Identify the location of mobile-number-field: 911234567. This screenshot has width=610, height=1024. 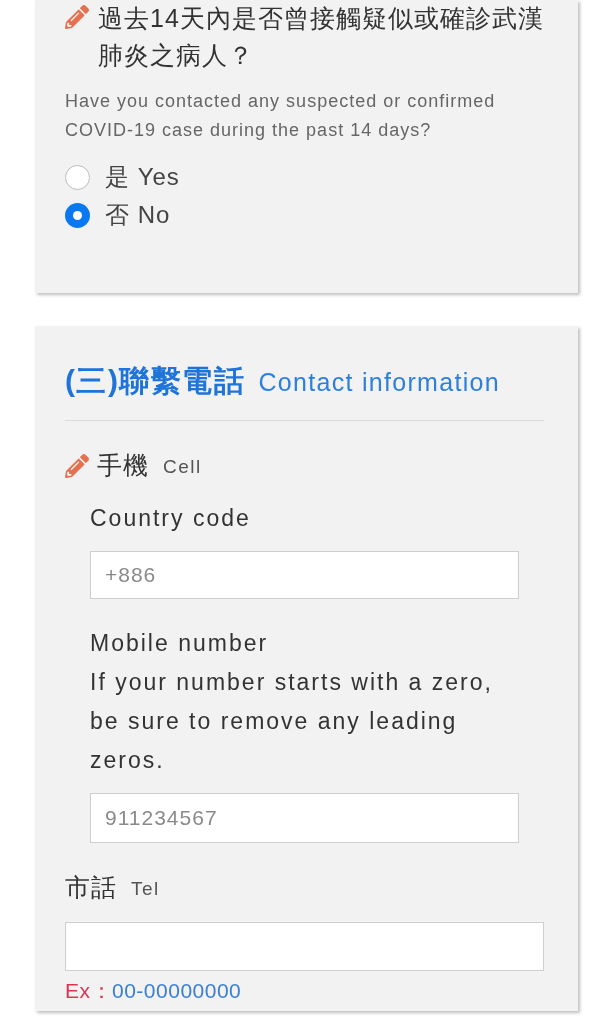
(304, 818).